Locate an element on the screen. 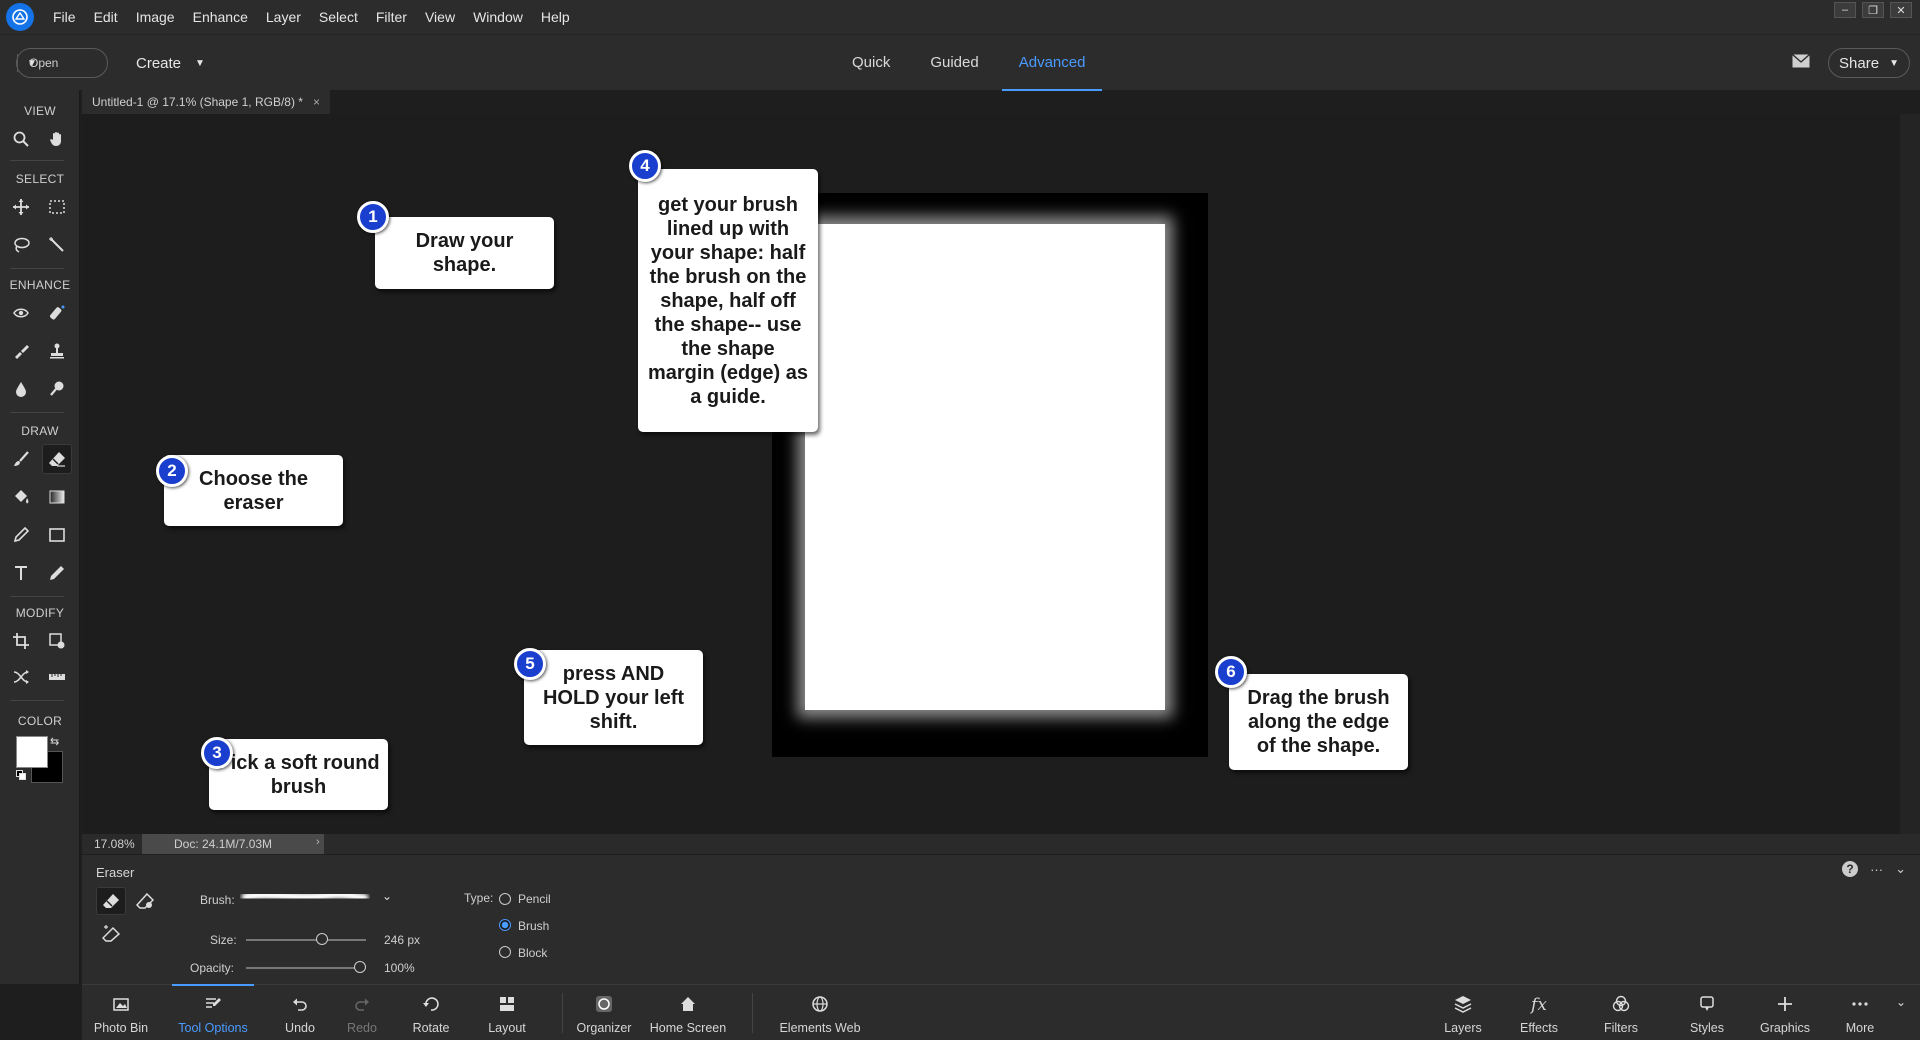 The height and width of the screenshot is (1040, 1920). mail-icon is located at coordinates (1801, 61).